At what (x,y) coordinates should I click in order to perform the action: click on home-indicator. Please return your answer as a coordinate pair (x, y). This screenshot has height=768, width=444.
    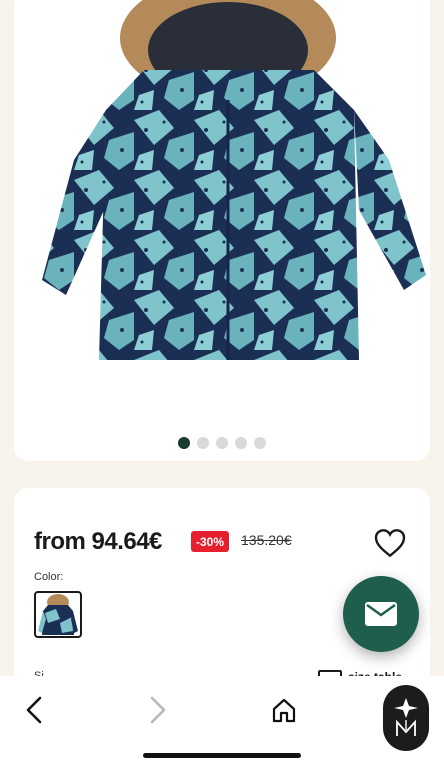
    Looking at the image, I should click on (222, 755).